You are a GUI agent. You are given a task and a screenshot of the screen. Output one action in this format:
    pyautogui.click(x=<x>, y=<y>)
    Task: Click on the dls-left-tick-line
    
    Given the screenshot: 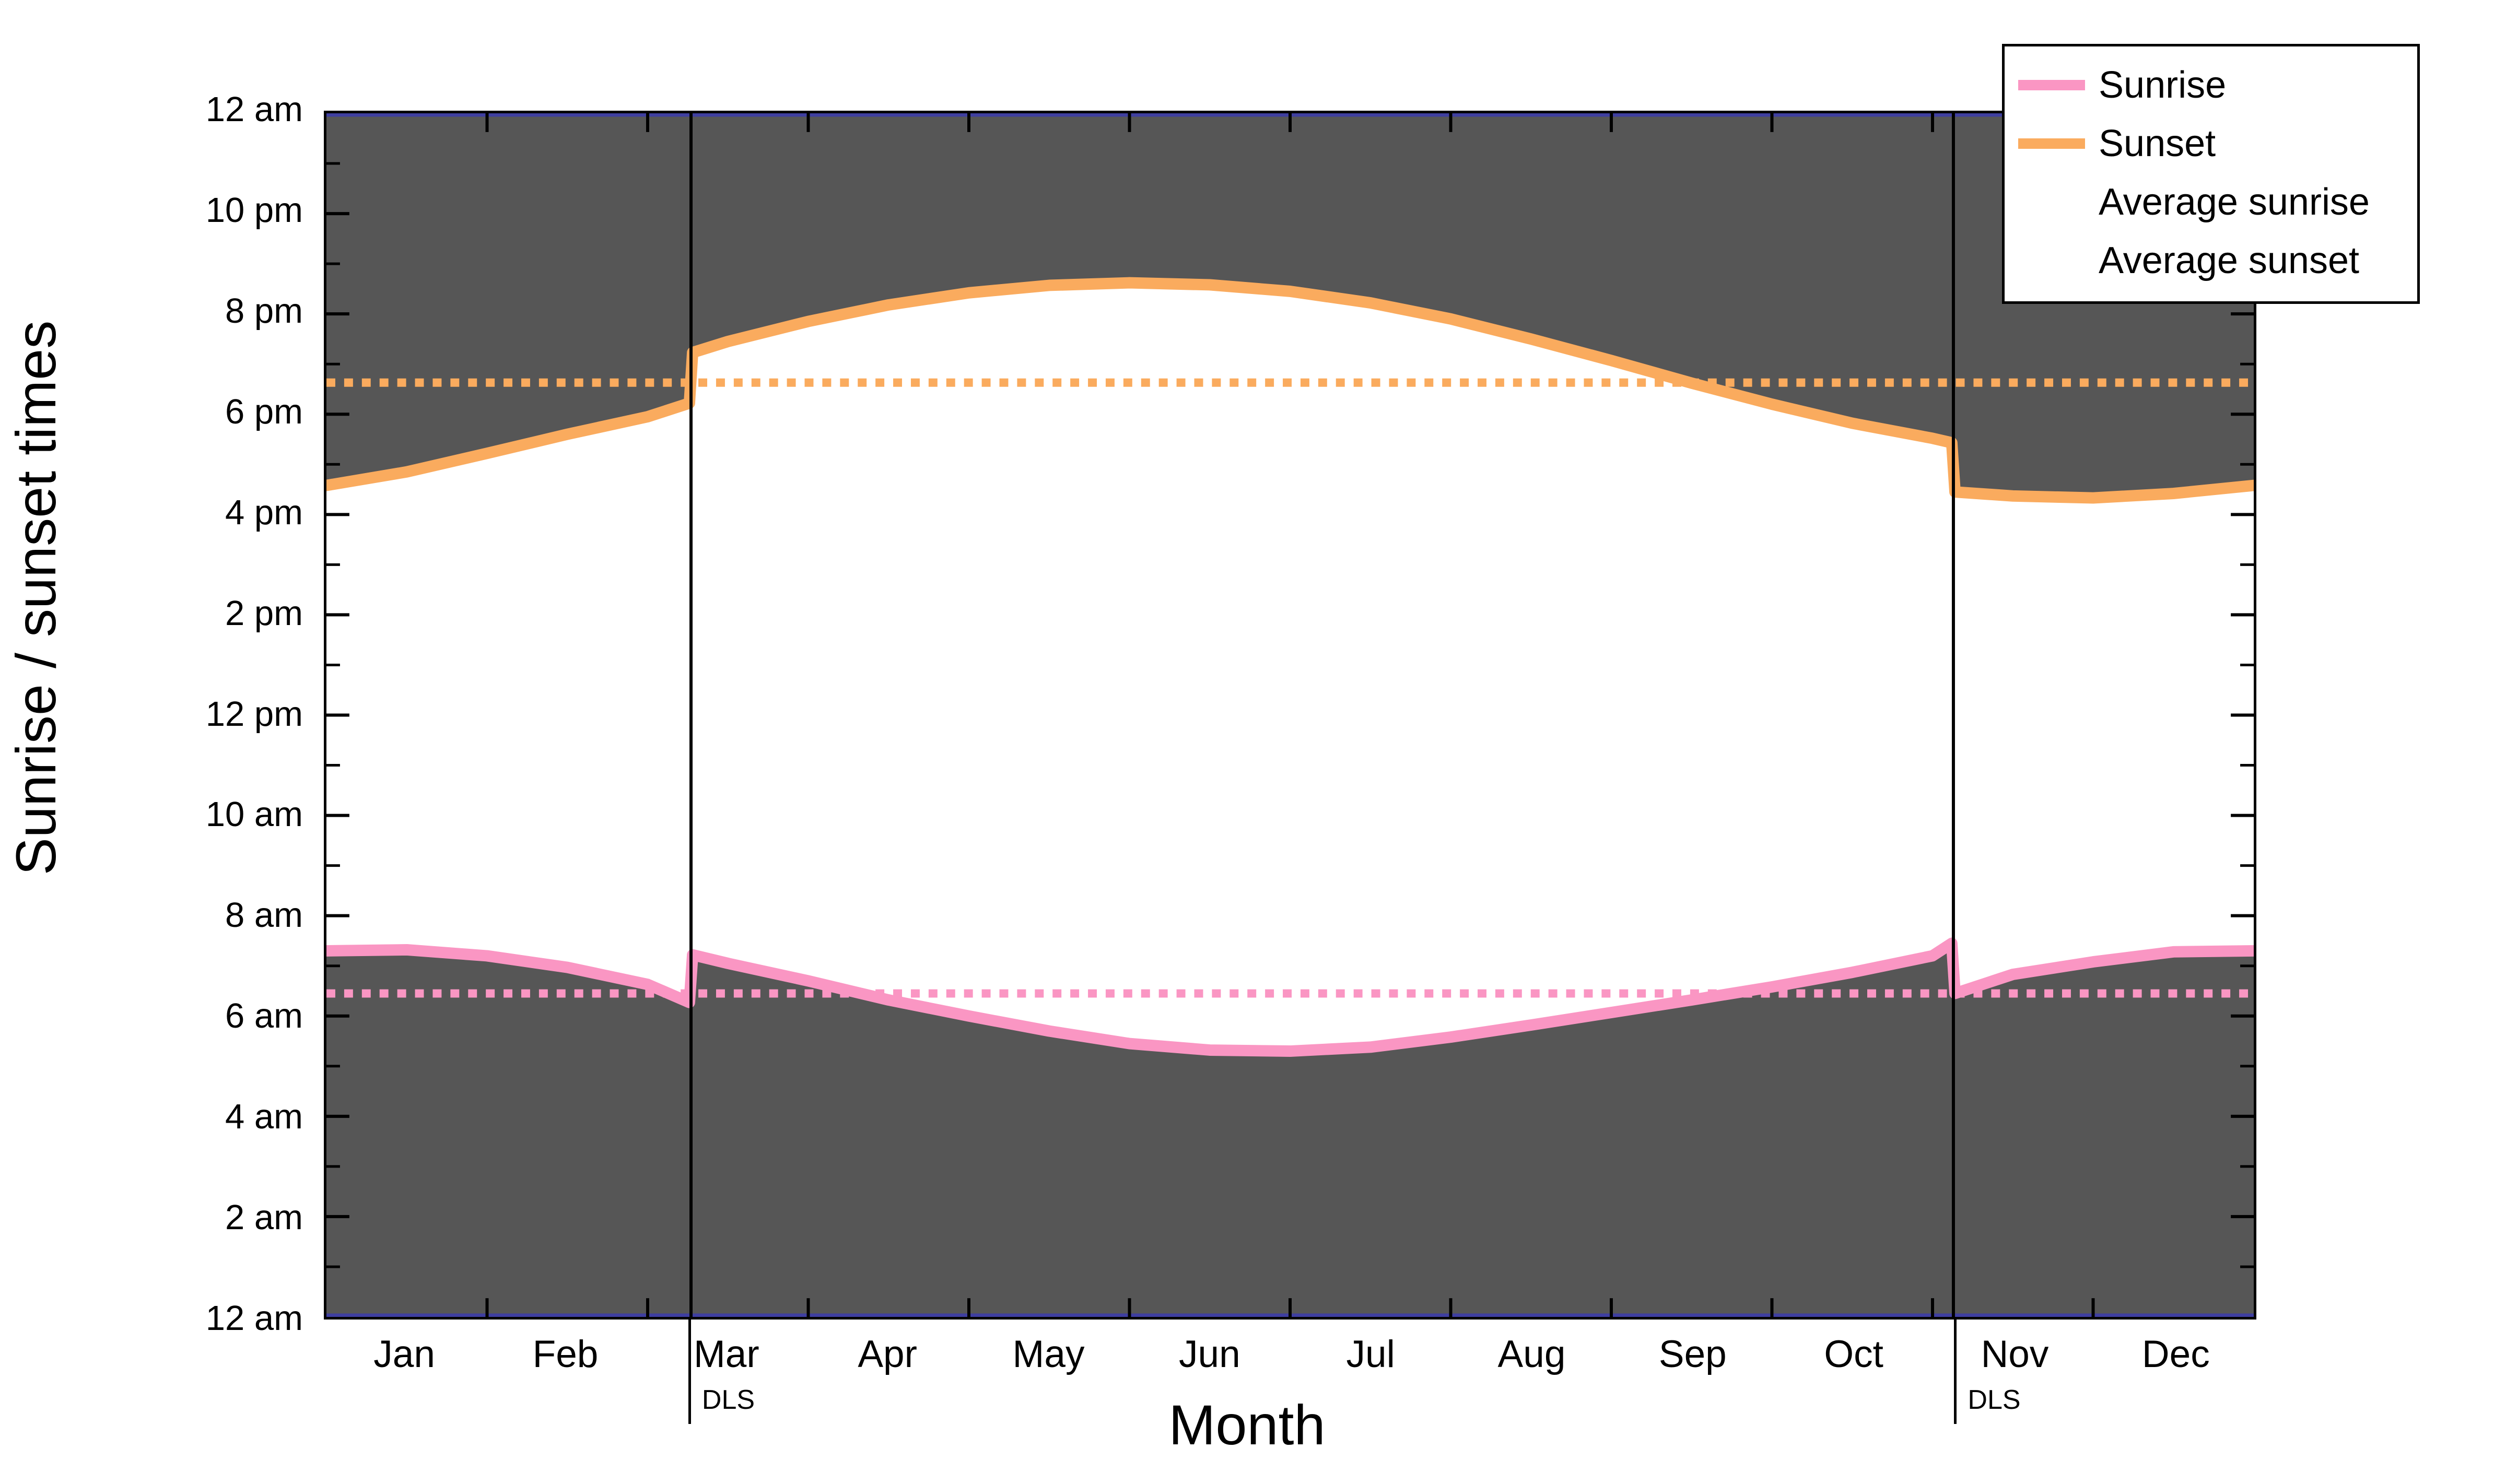 What is the action you would take?
    pyautogui.click(x=689, y=1372)
    